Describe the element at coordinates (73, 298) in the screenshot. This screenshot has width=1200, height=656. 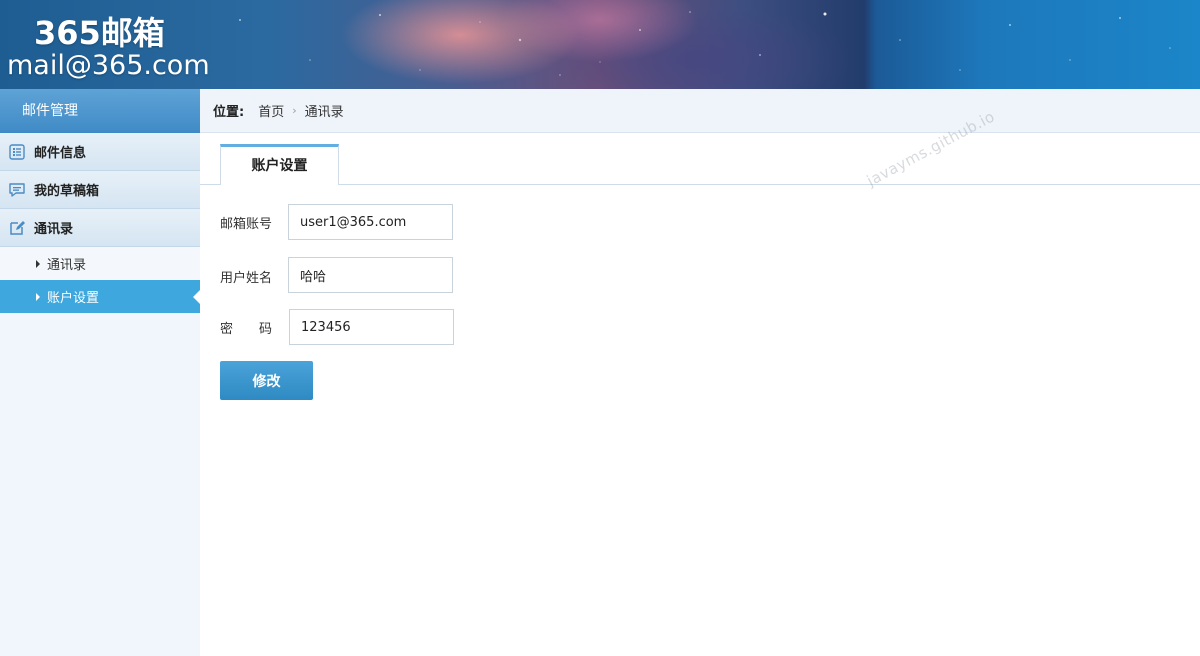
I see `sidebar-item-label: 账户设置` at that location.